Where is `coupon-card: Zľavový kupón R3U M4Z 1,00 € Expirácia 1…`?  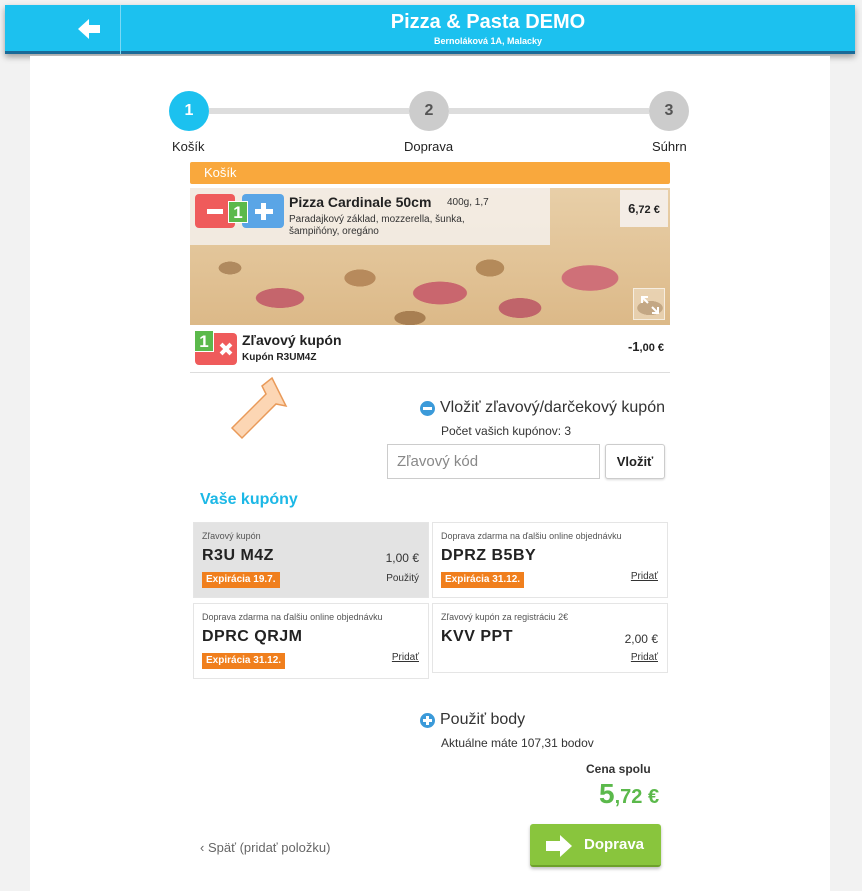
coupon-card: Zľavový kupón R3U M4Z 1,00 € Expirácia 1… is located at coordinates (311, 560).